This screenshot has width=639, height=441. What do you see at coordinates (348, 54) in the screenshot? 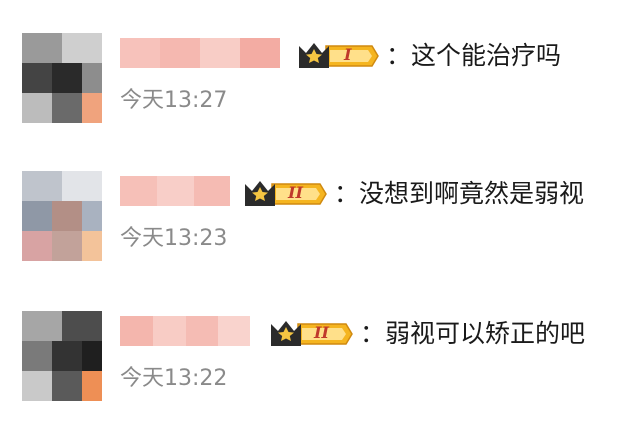
I see `badge-level: I` at bounding box center [348, 54].